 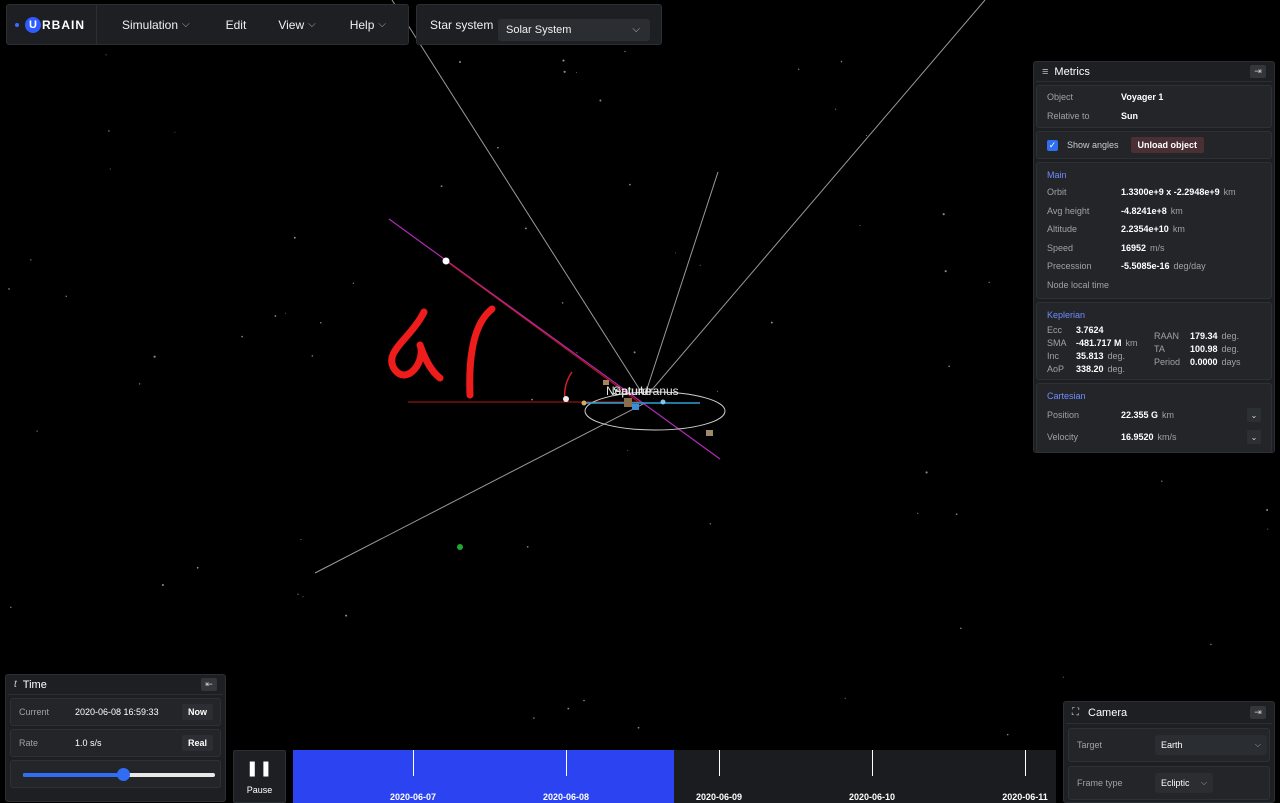 I want to click on metric-unit: km, so click(x=1176, y=210).